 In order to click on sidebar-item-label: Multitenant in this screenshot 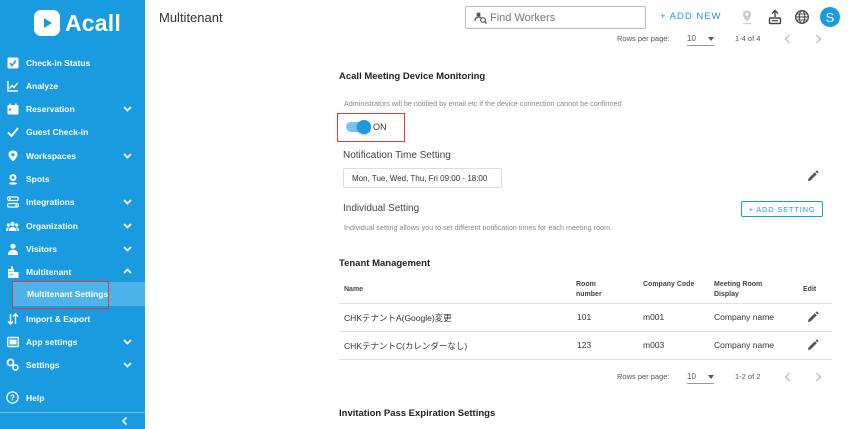, I will do `click(49, 271)`.